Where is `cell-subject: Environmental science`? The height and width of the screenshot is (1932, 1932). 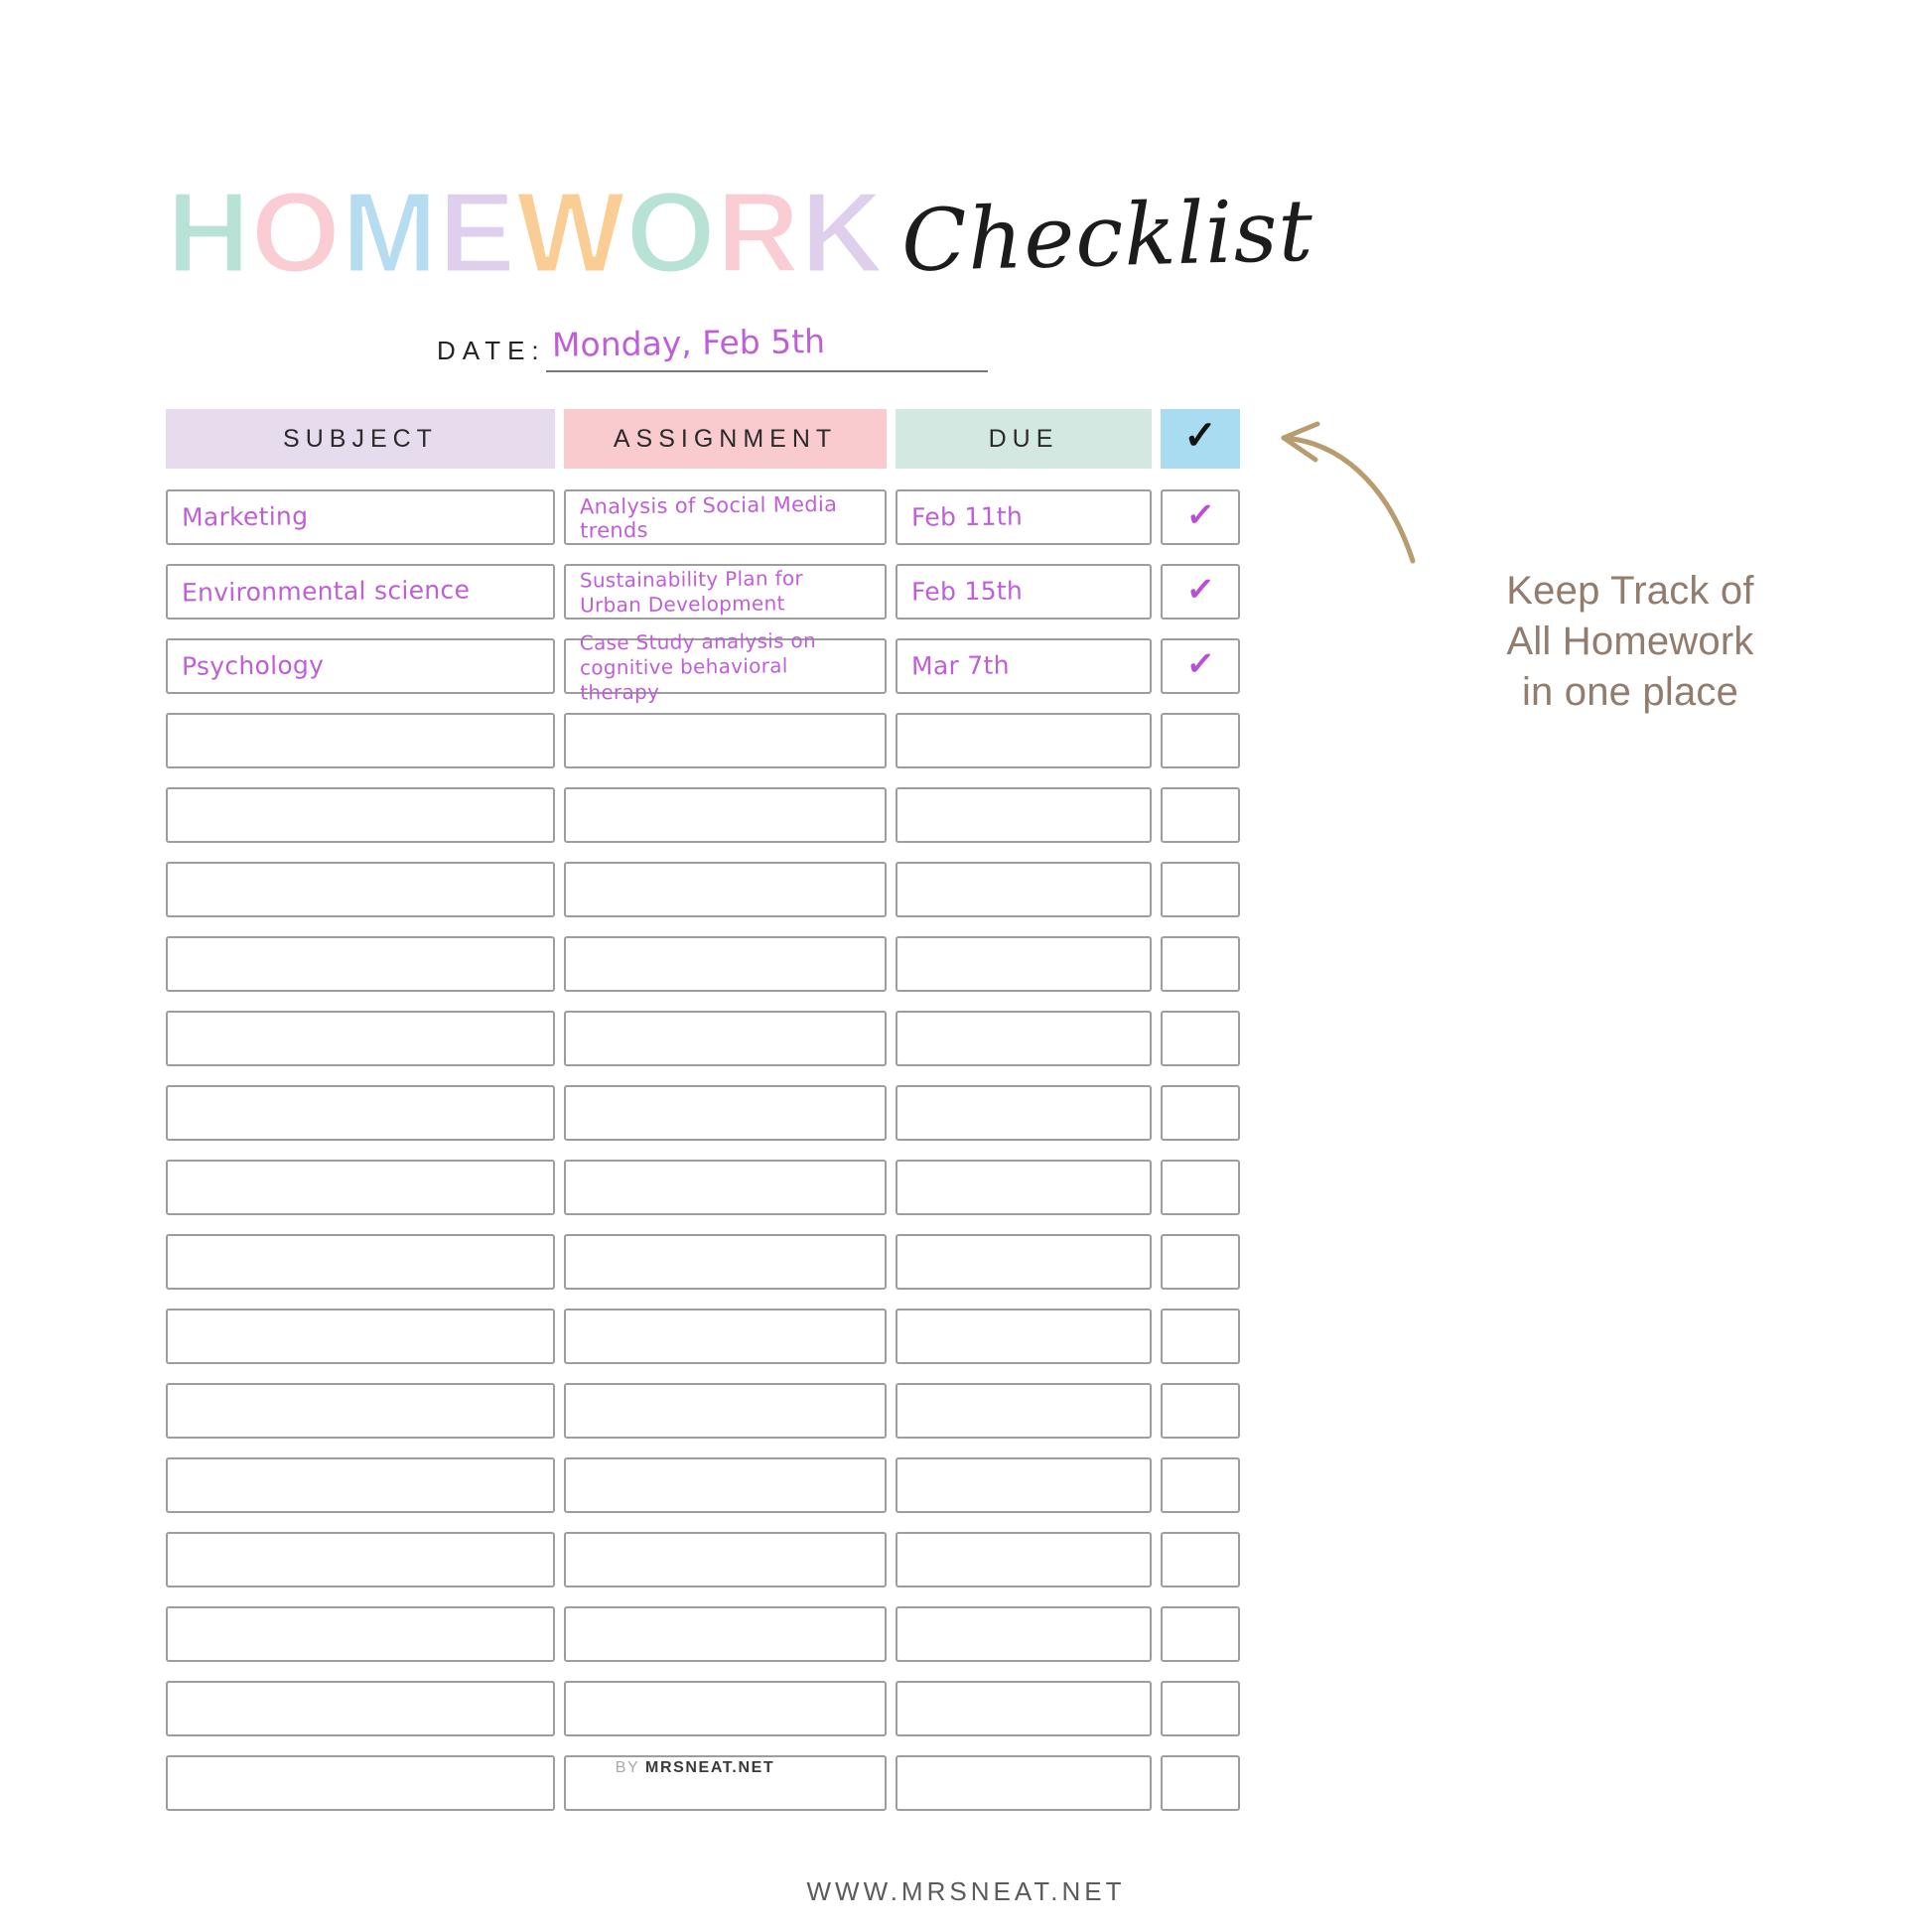 cell-subject: Environmental science is located at coordinates (361, 592).